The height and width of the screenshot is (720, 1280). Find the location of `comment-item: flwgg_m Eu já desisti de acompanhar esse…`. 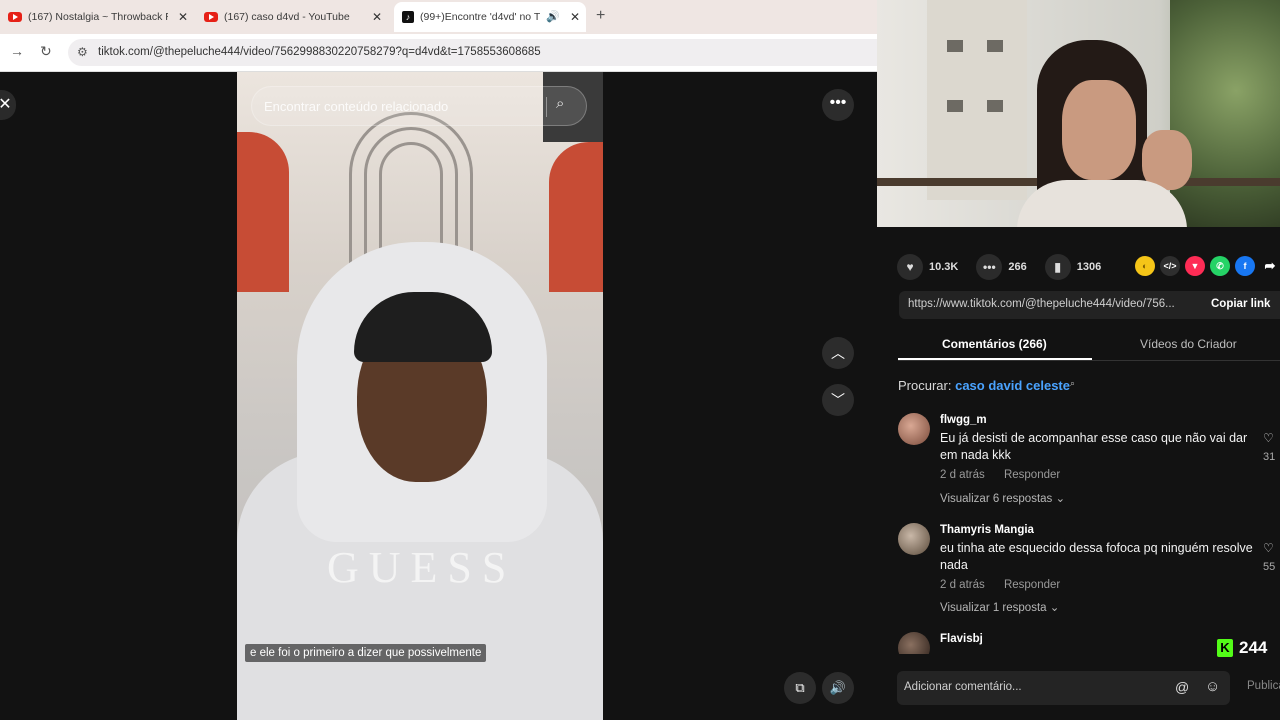

comment-item: flwgg_m Eu já desisti de acompanhar esse… is located at coordinates (1089, 463).